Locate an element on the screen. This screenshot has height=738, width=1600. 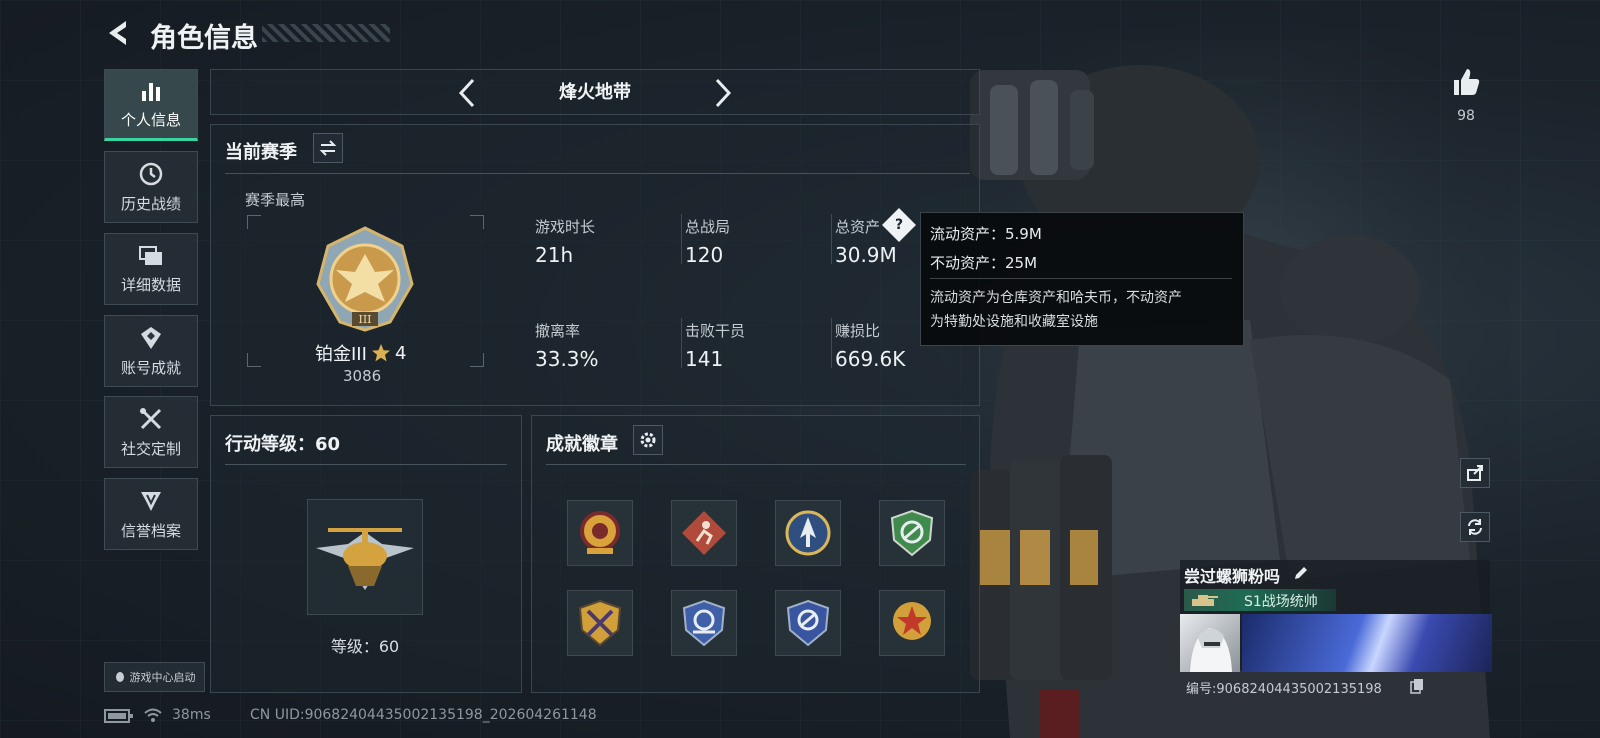
blue-arrow-icon is located at coordinates (808, 533).